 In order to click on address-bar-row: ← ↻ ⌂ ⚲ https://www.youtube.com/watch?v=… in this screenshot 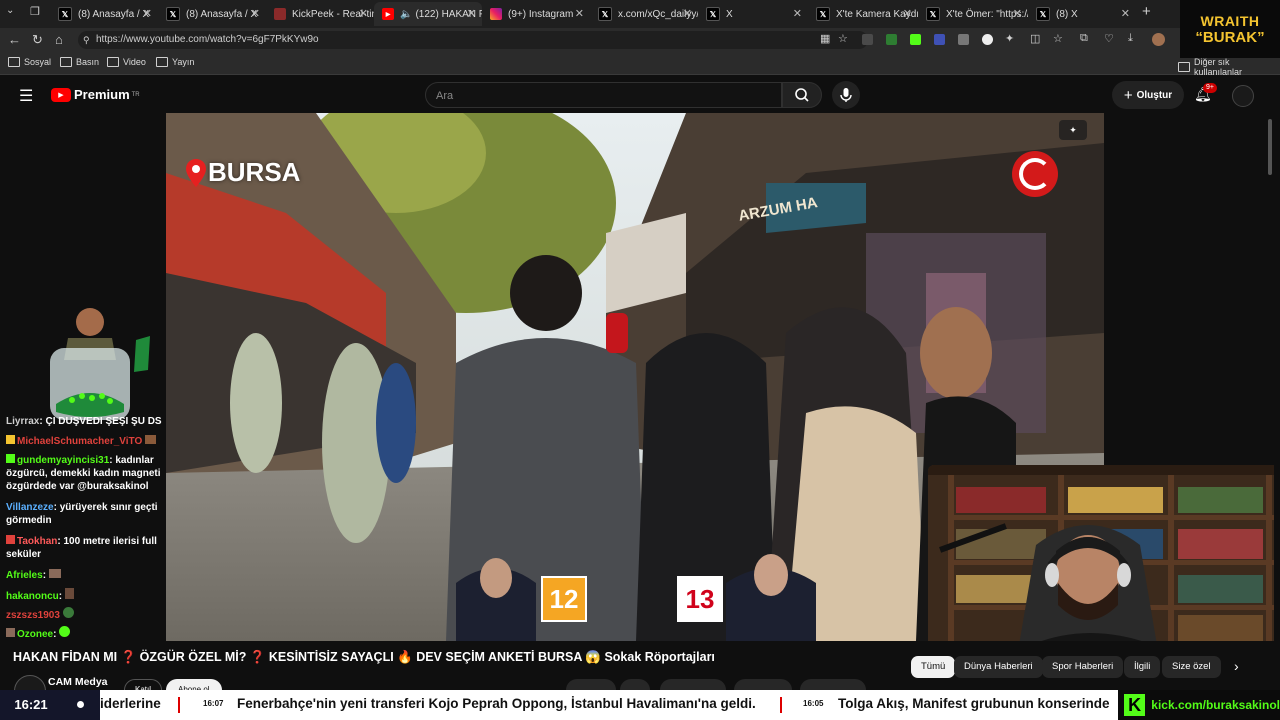, I will do `click(640, 40)`.